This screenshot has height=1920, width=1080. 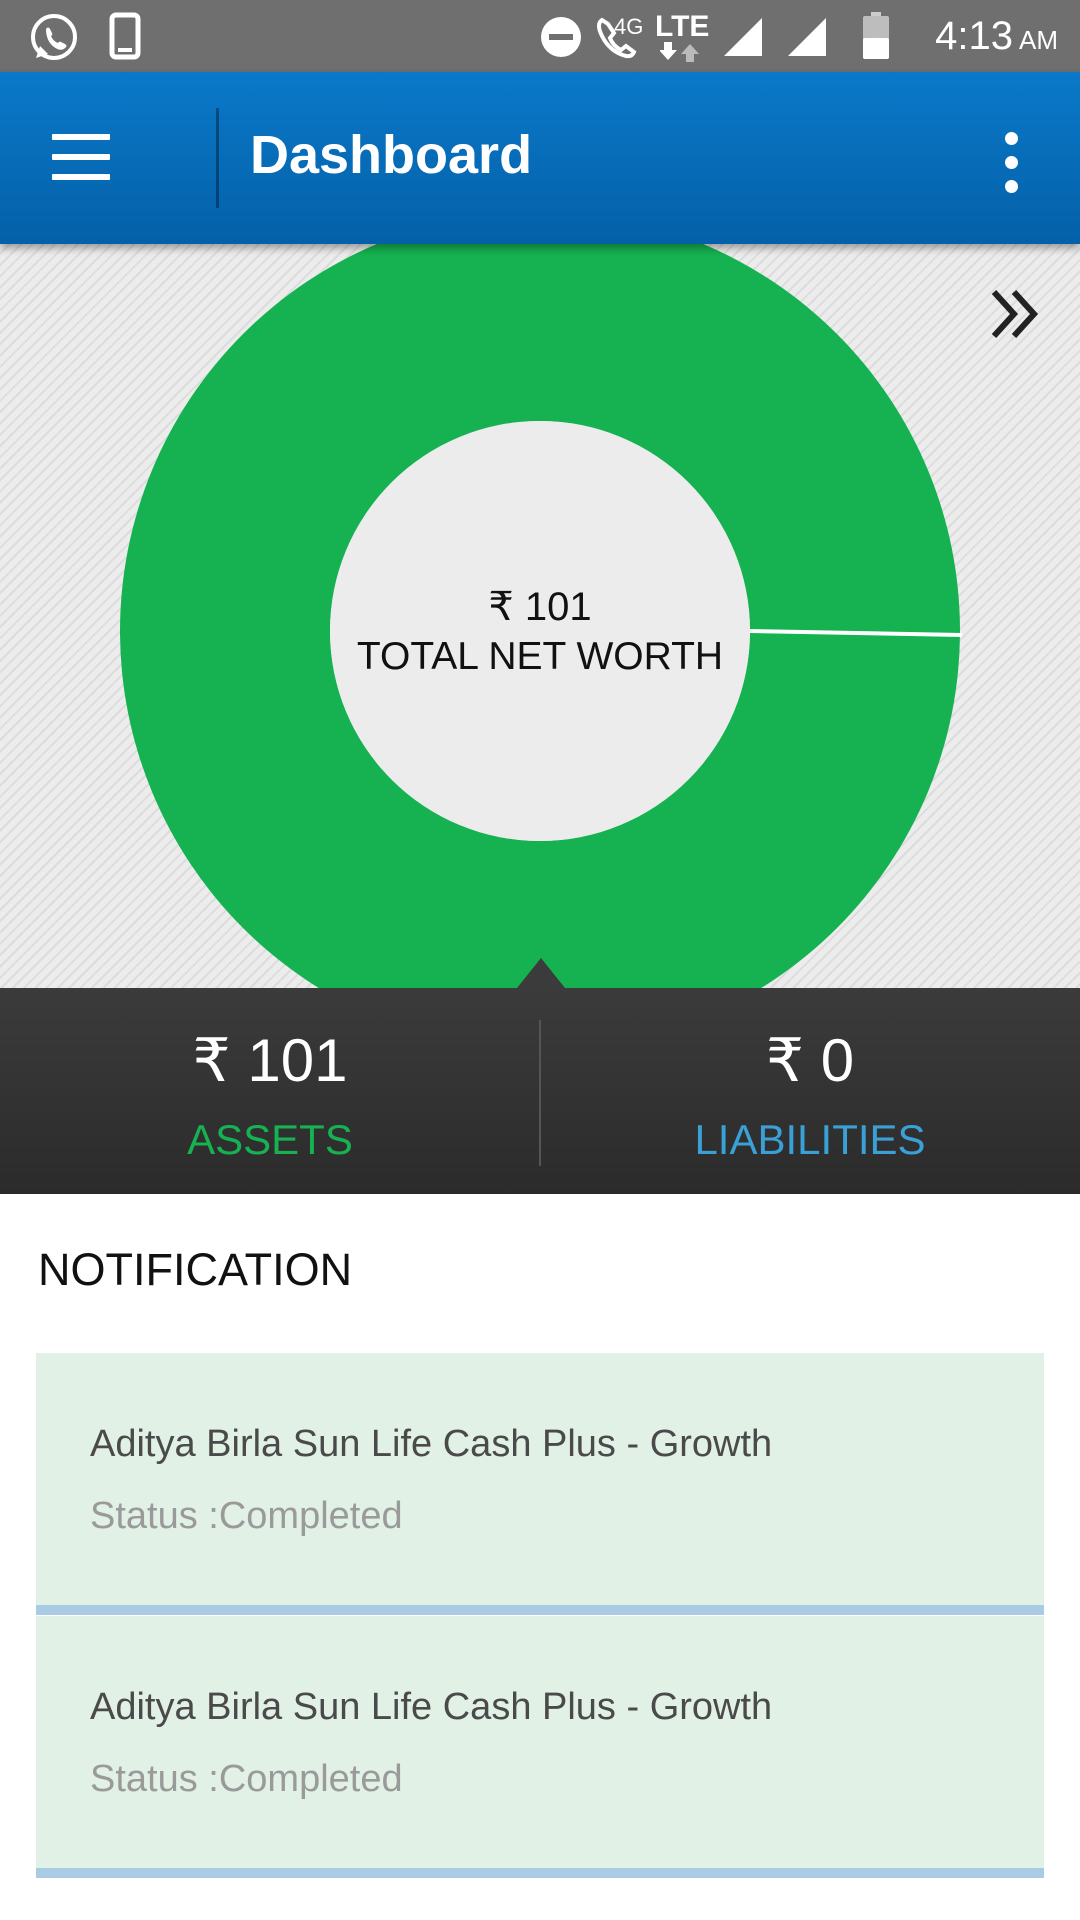 I want to click on assets-summary: ₹ 101 ASSETS, so click(x=270, y=1091).